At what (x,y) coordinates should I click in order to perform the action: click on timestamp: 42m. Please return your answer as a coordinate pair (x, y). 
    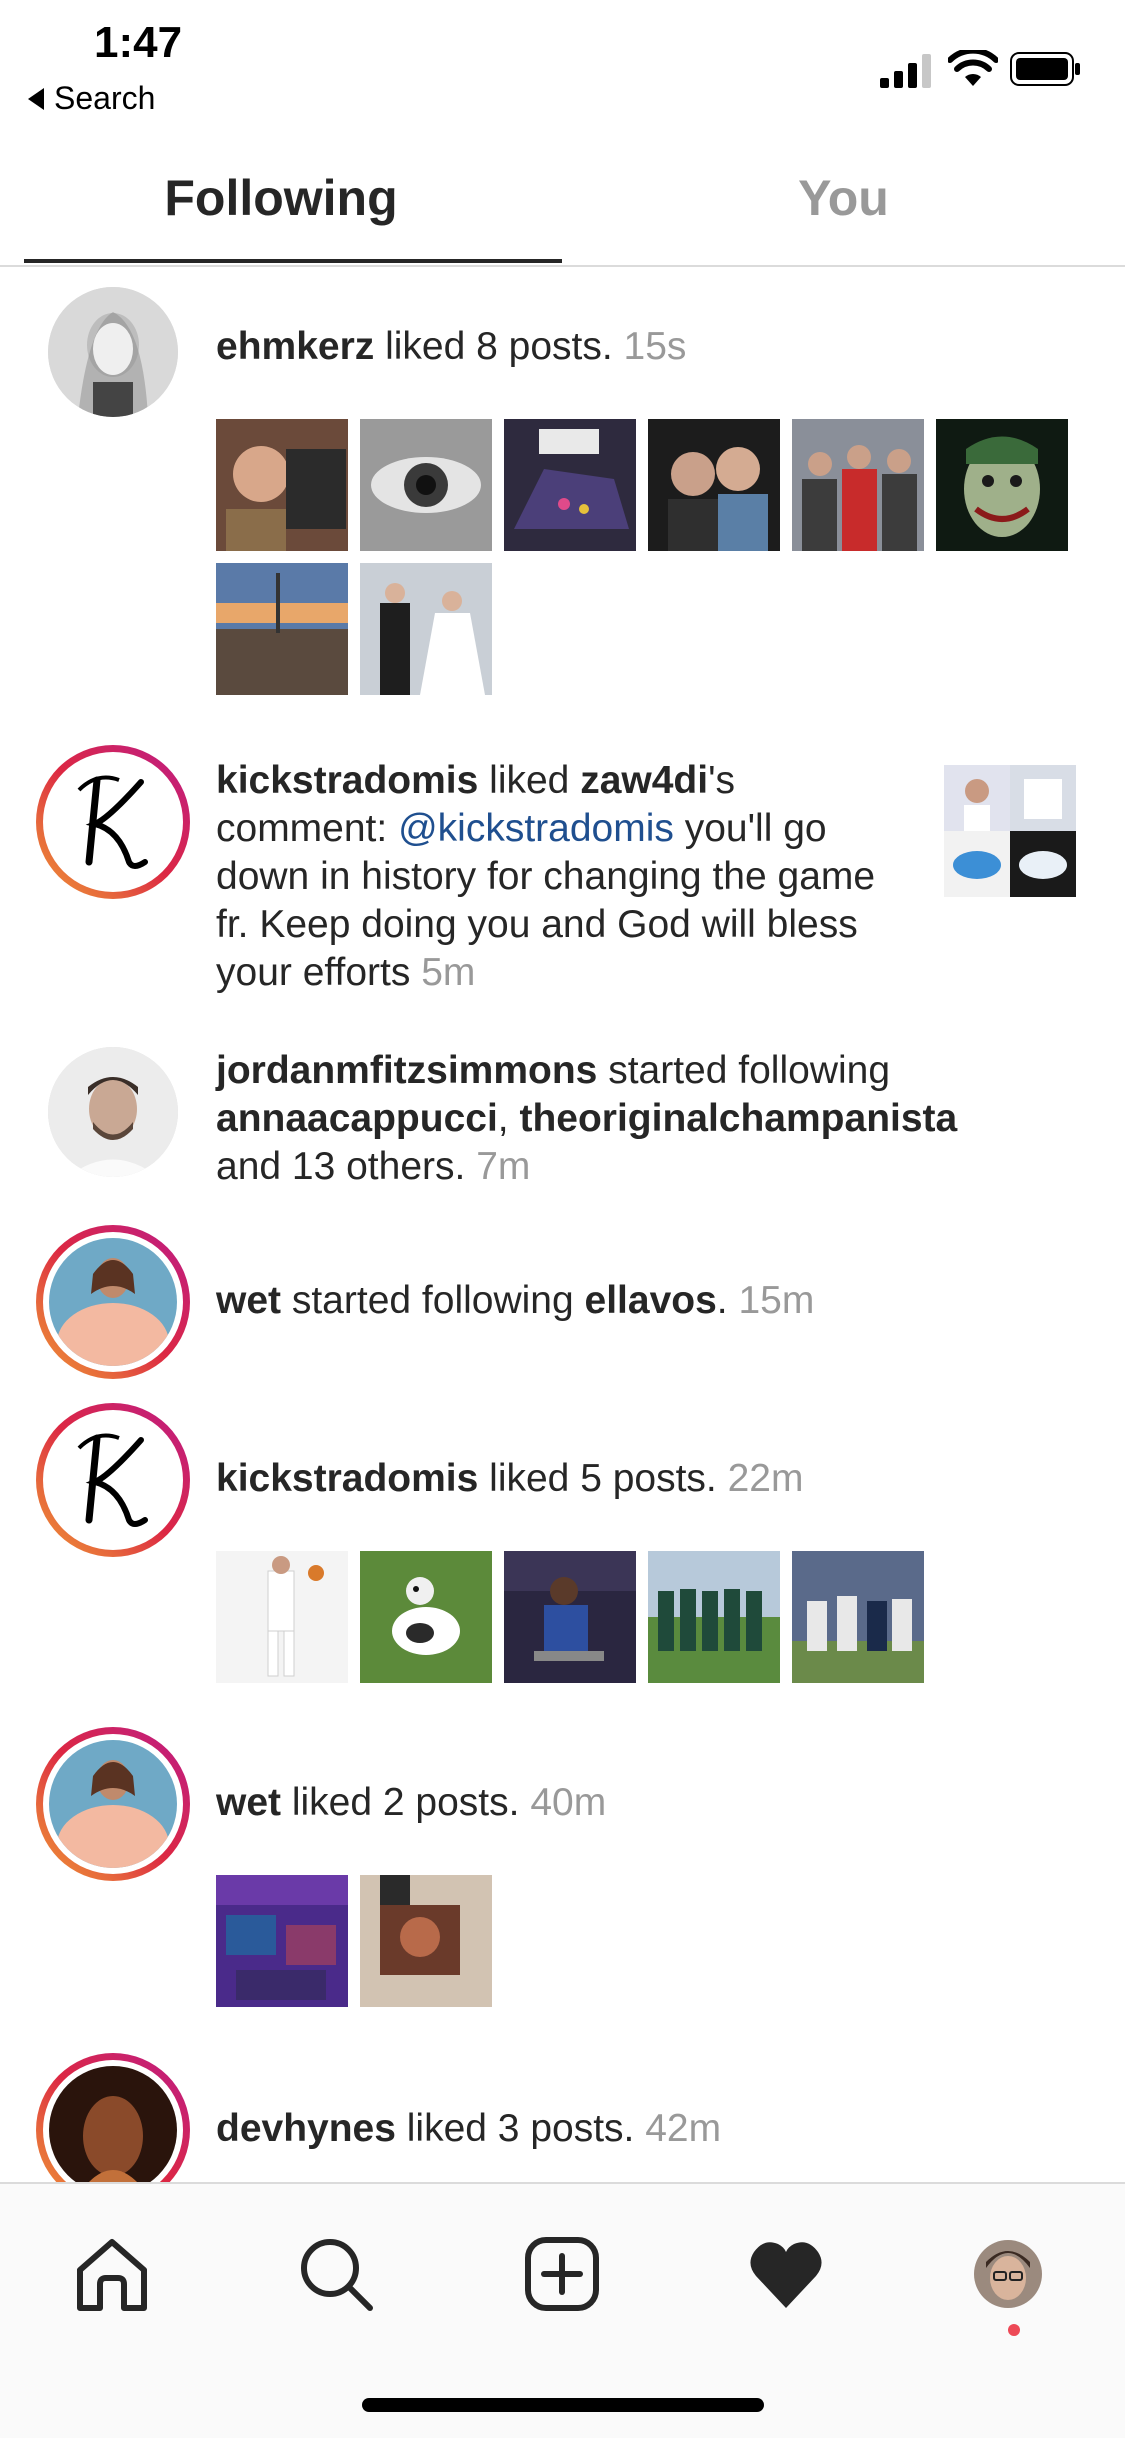
    Looking at the image, I should click on (683, 2128).